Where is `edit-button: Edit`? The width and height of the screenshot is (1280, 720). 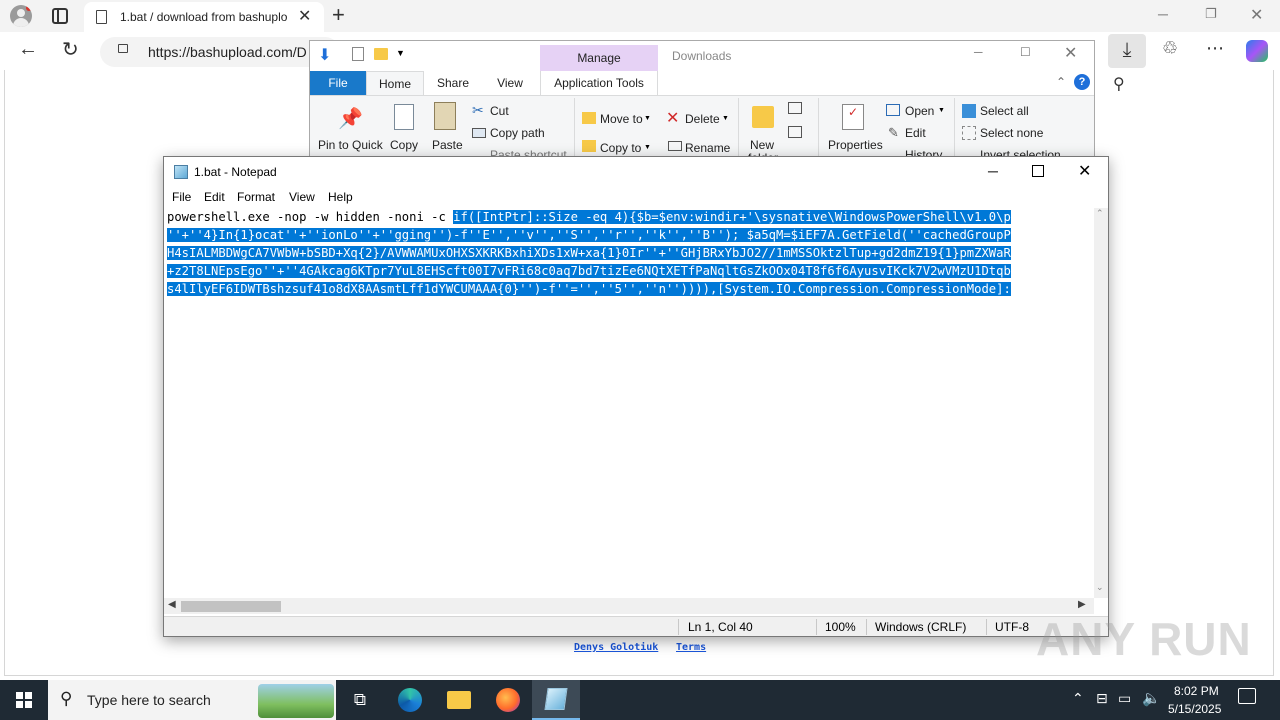 edit-button: Edit is located at coordinates (915, 133).